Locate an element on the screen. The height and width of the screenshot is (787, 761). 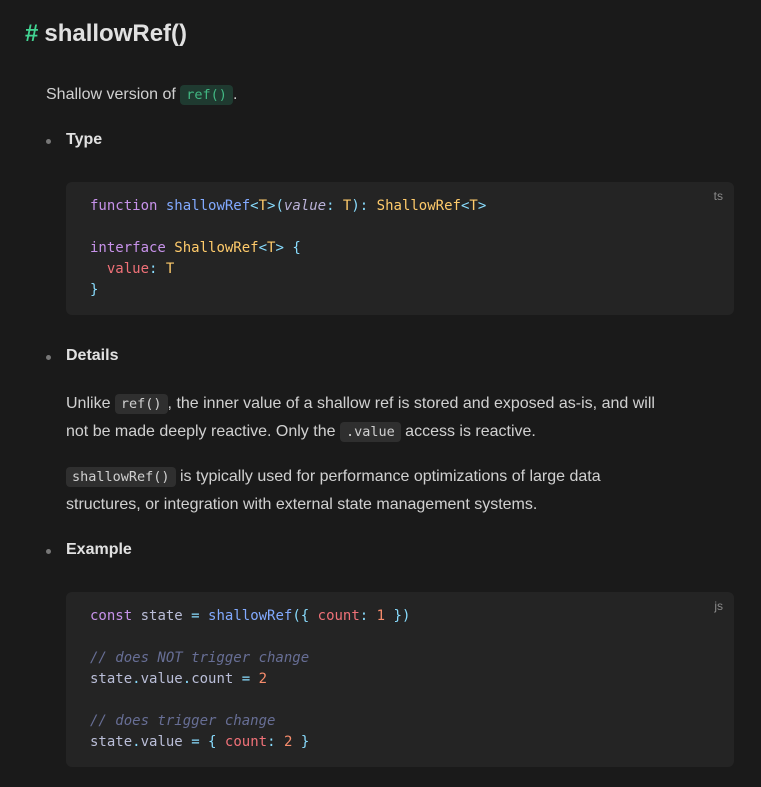
section-label-details: Details is located at coordinates (92, 355).